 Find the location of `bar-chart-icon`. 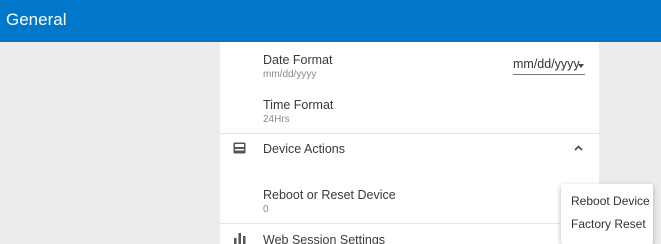

bar-chart-icon is located at coordinates (240, 238).